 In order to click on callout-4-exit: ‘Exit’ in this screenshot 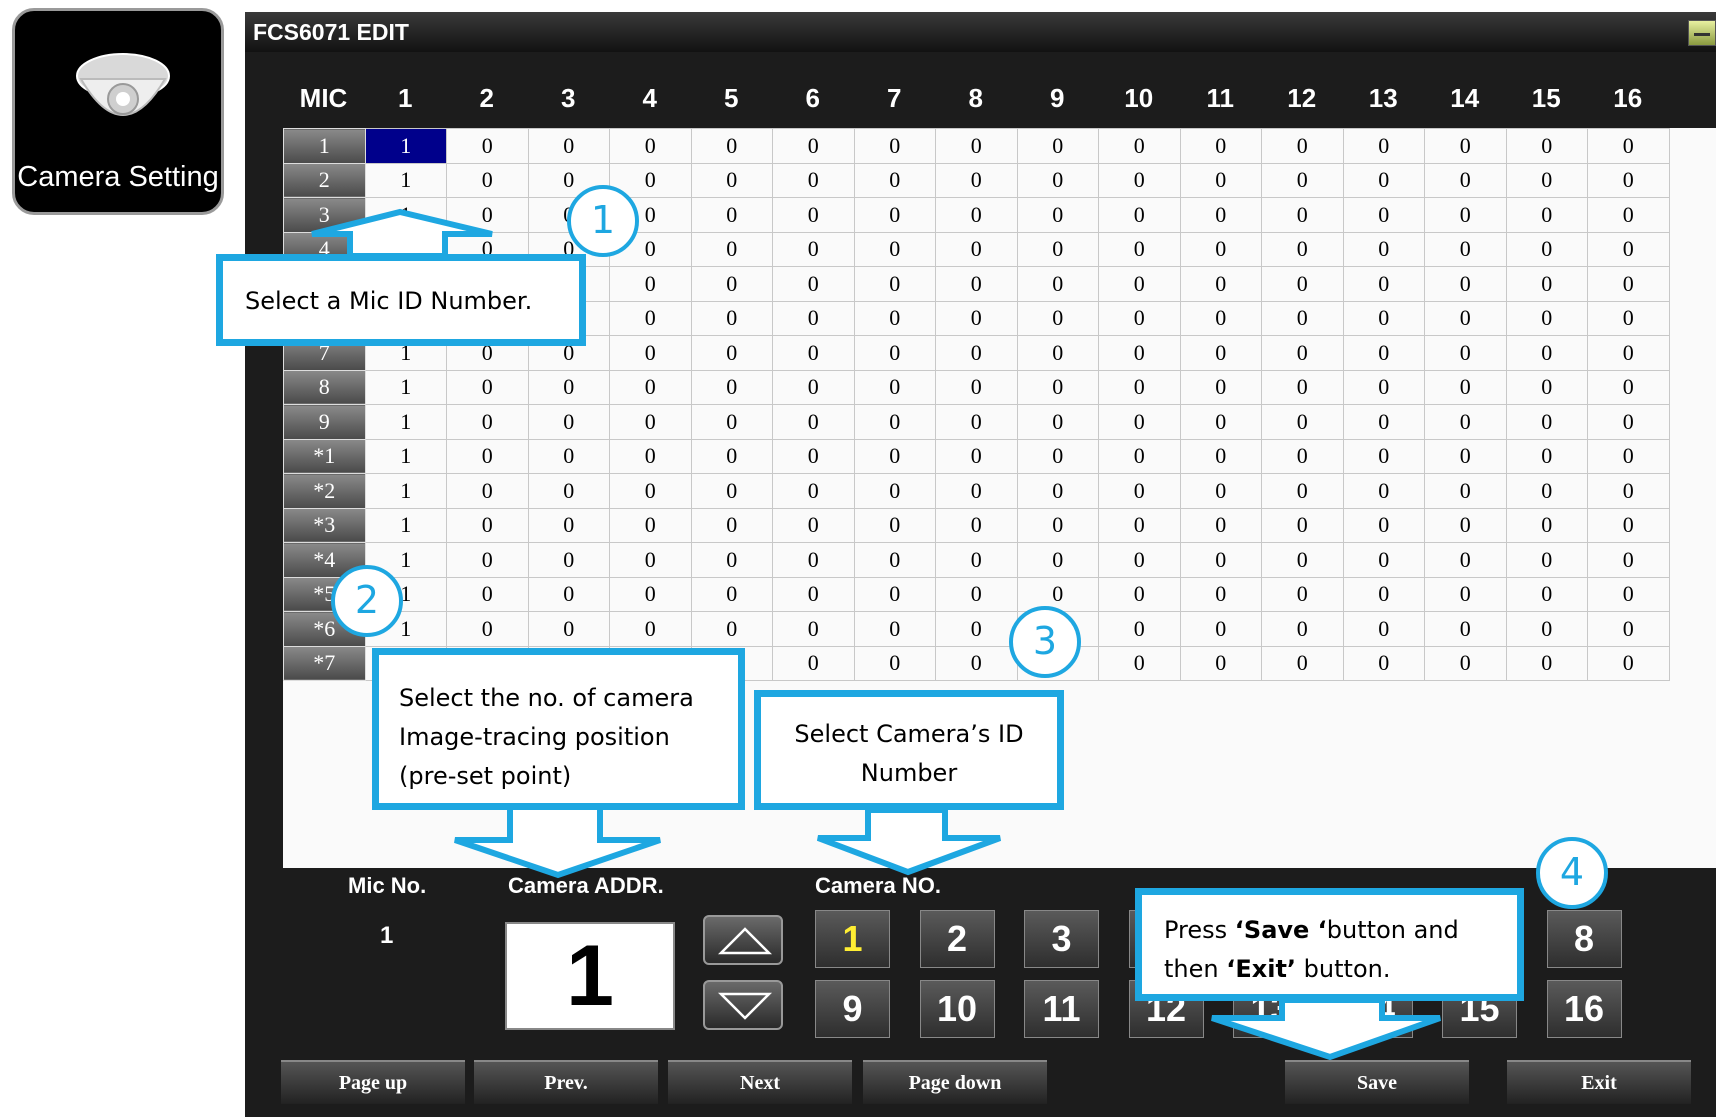, I will do `click(1261, 969)`.